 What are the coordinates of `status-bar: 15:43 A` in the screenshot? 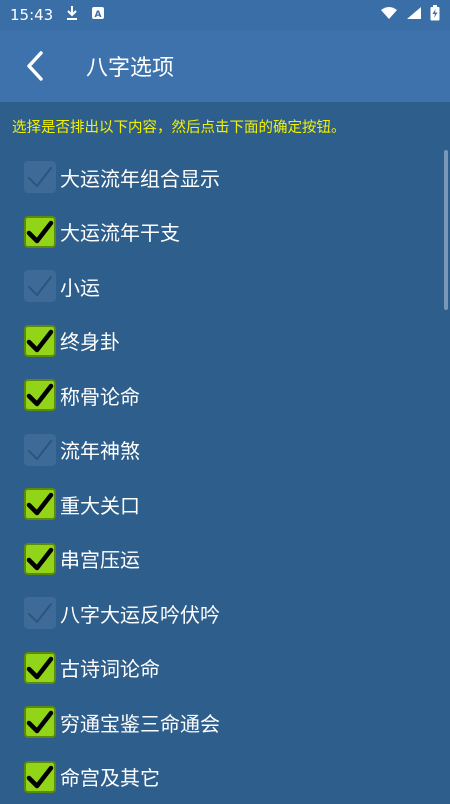 It's located at (225, 15).